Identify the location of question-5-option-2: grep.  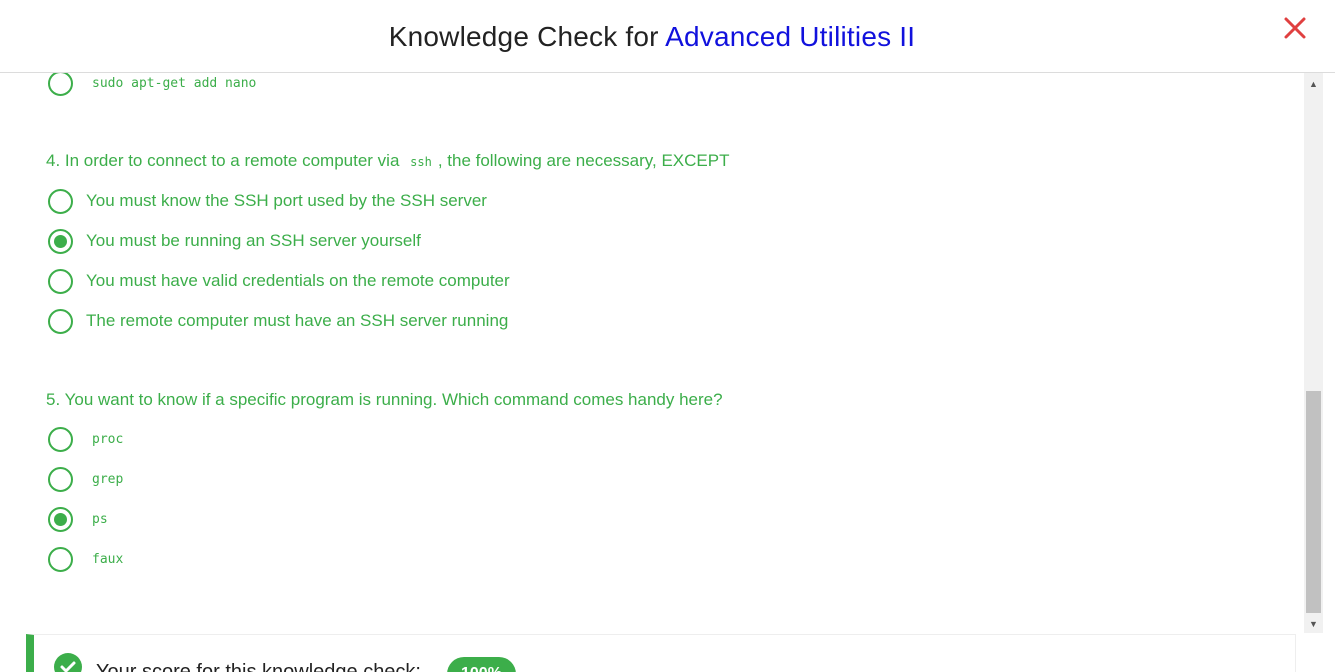
(85, 479).